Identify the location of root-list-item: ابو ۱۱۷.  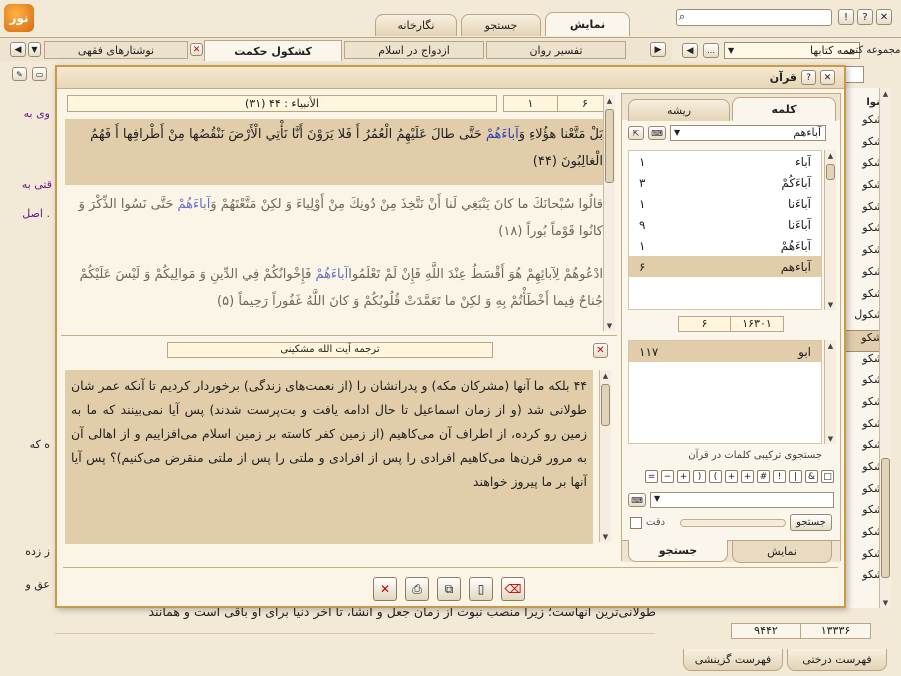
(725, 351).